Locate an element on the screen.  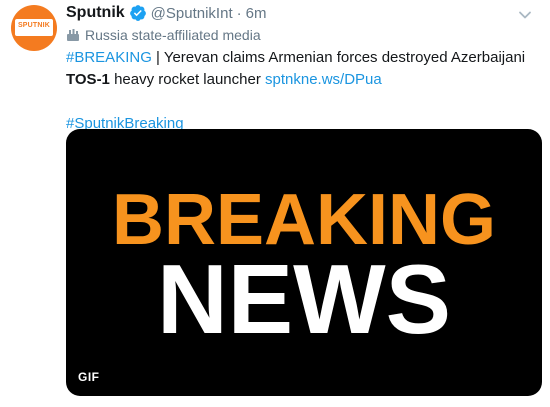
tweet-text-line2: heavy rocket launcher is located at coordinates (187, 79).